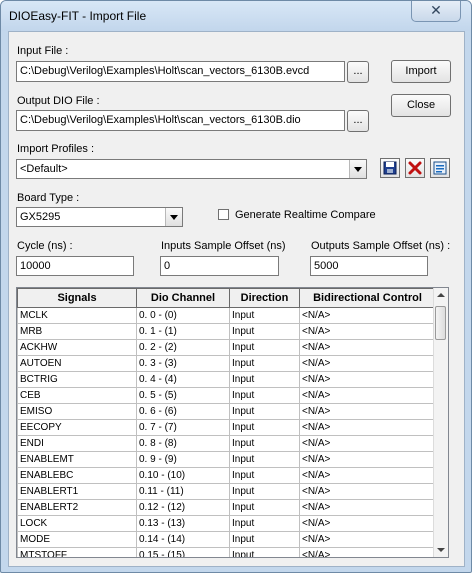  What do you see at coordinates (183, 411) in the screenshot?
I see `table-cell: 0. 6 - (6)` at bounding box center [183, 411].